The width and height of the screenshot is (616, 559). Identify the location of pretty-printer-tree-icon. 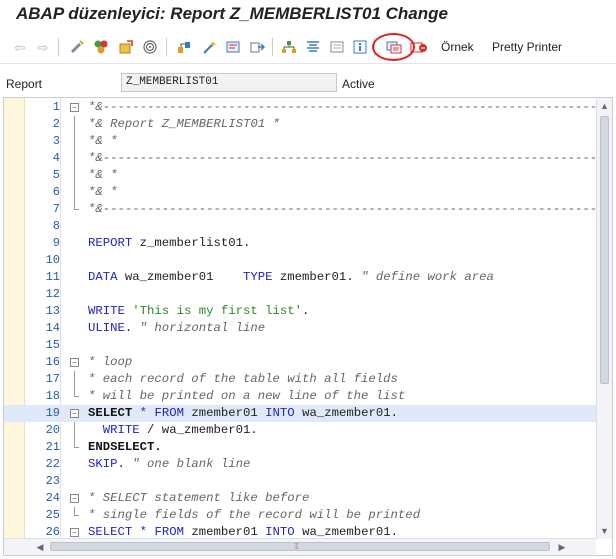
(313, 47).